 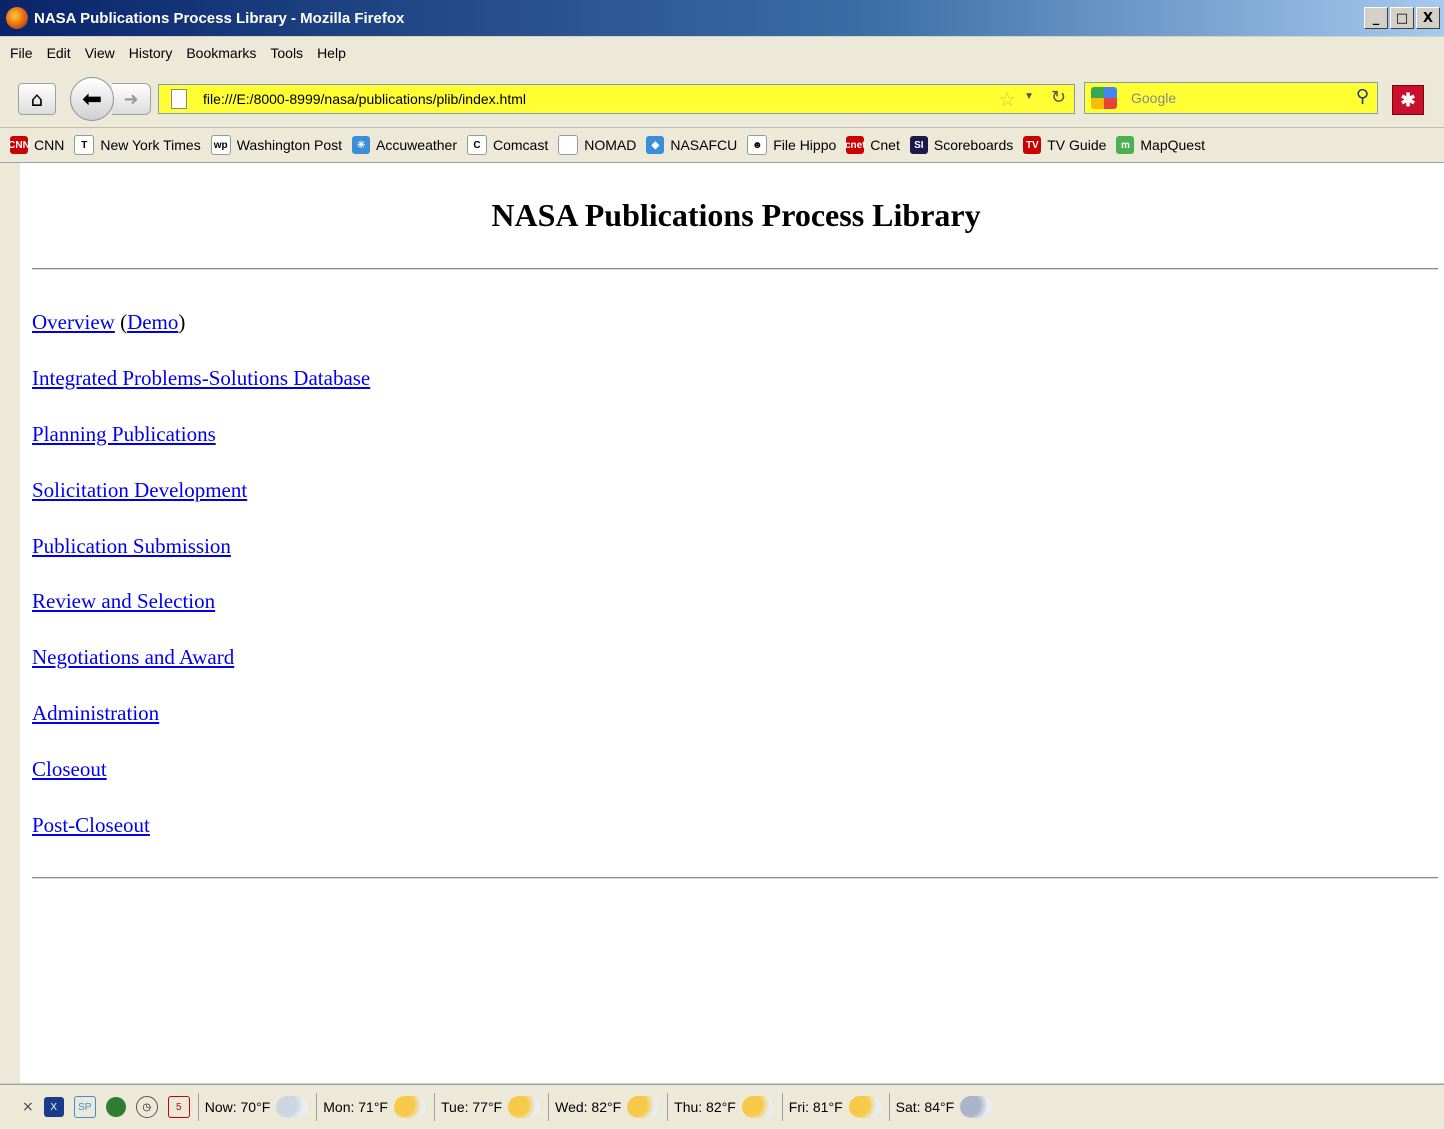 I want to click on back-button: ⬅, so click(x=92, y=99).